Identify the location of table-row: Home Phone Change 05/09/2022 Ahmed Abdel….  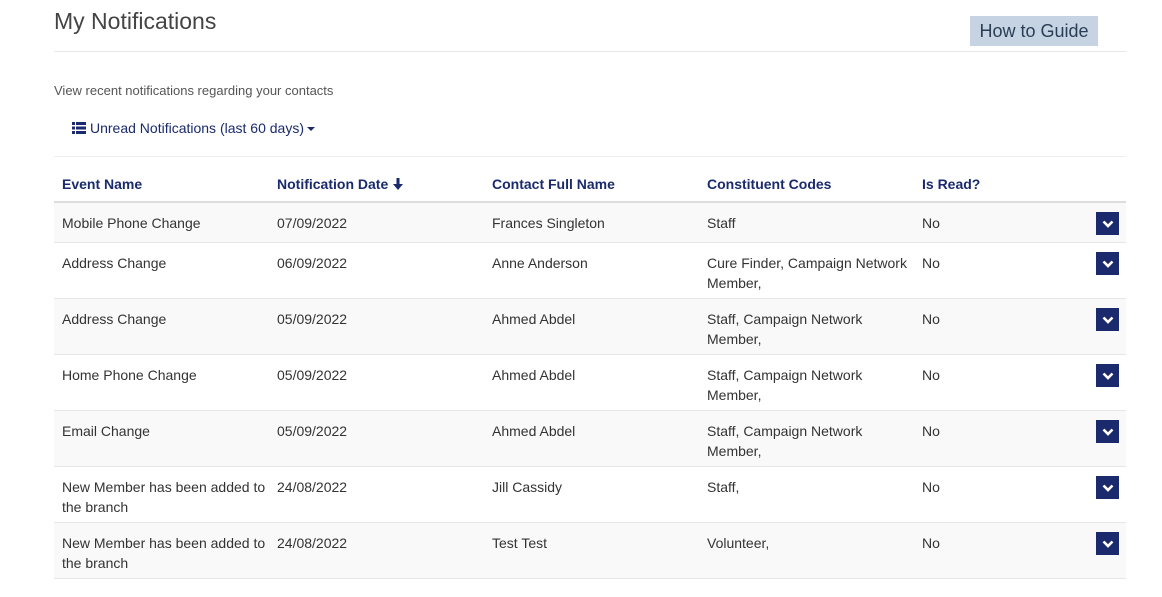
(590, 383).